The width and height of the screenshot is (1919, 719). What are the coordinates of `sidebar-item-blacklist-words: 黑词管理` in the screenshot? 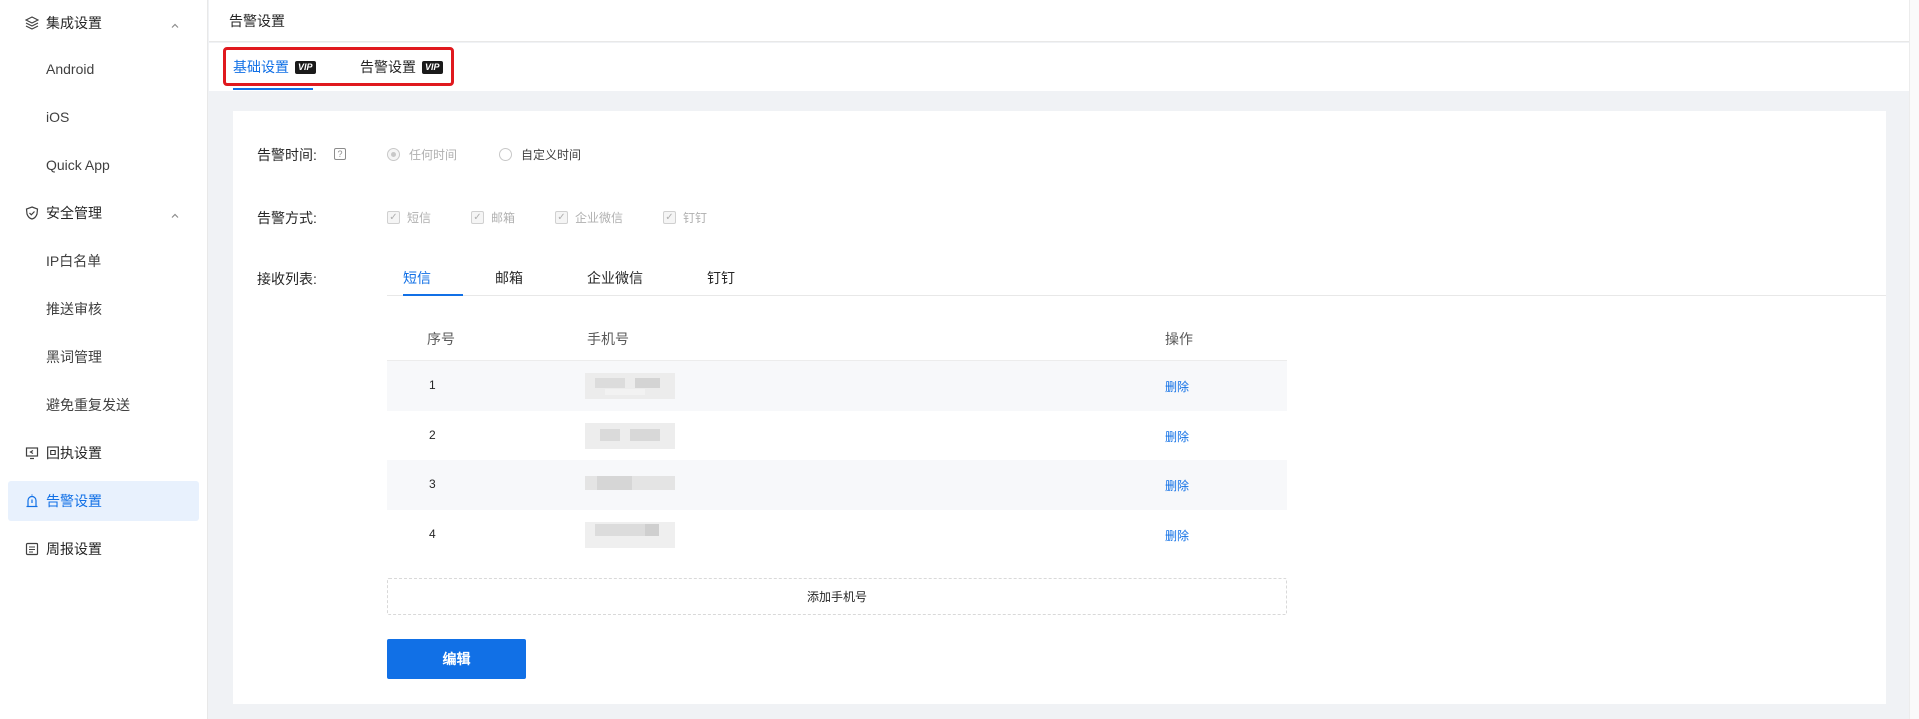 It's located at (104, 357).